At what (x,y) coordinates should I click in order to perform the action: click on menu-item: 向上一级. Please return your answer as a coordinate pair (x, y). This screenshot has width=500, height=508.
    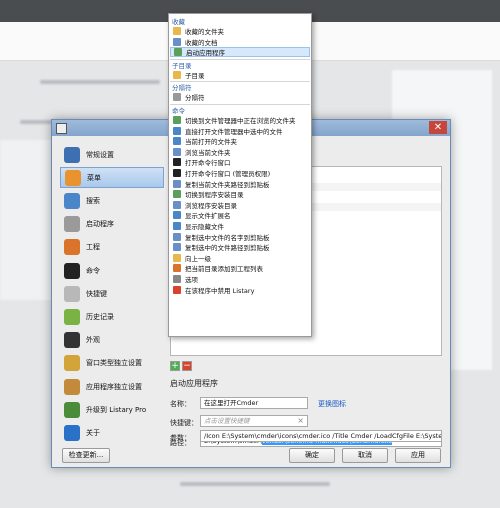
    Looking at the image, I should click on (240, 258).